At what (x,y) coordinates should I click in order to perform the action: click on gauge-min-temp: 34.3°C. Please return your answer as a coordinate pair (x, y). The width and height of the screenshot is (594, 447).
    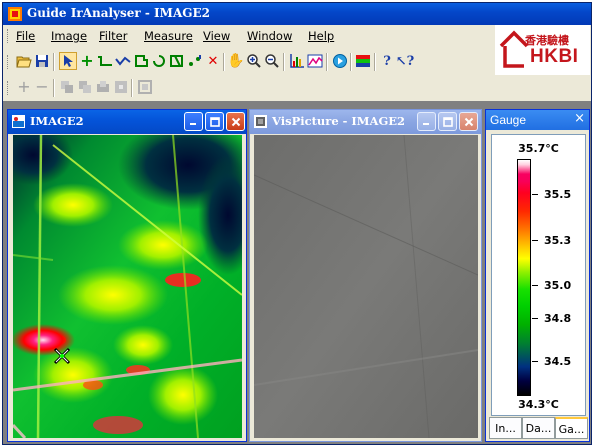
    Looking at the image, I should click on (538, 404).